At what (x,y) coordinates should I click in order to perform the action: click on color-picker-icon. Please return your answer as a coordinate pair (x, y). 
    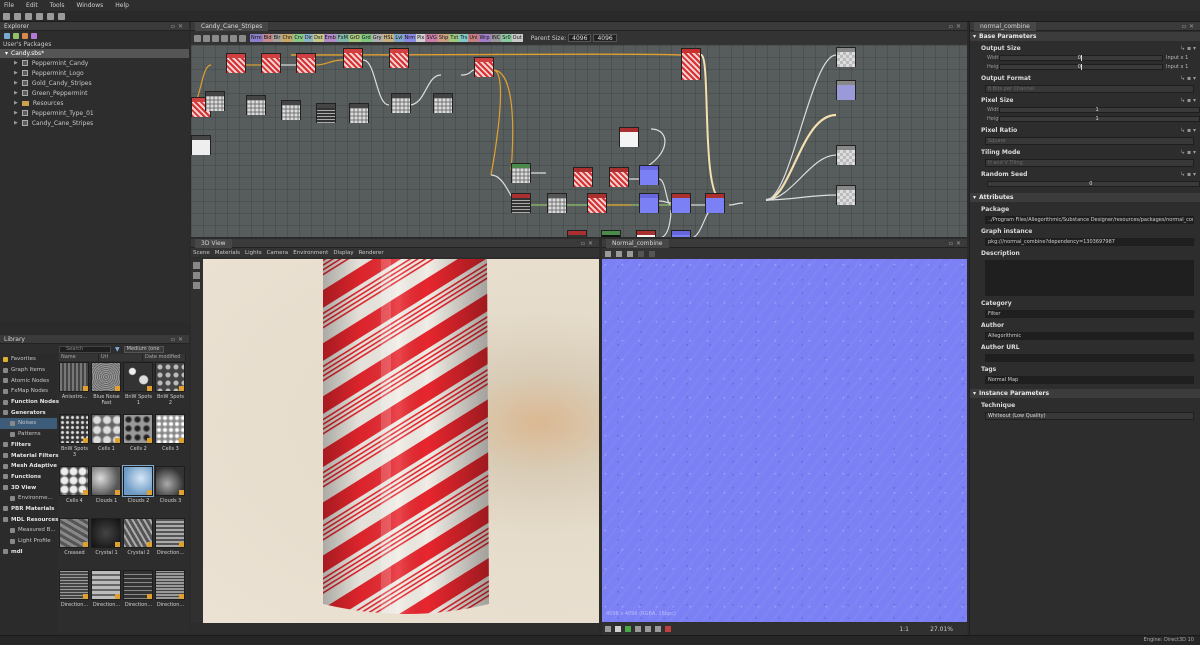
    Looking at the image, I should click on (668, 629).